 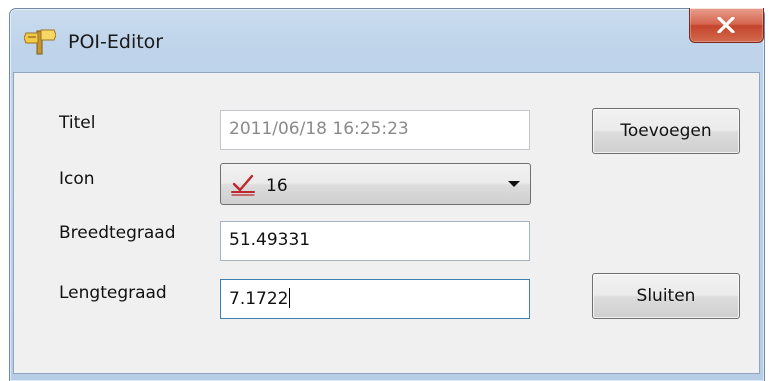 I want to click on titel-label: Titel, so click(x=77, y=123).